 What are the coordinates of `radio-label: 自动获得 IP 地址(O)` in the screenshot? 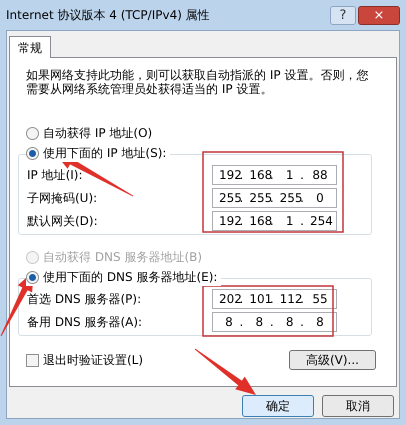 It's located at (97, 133).